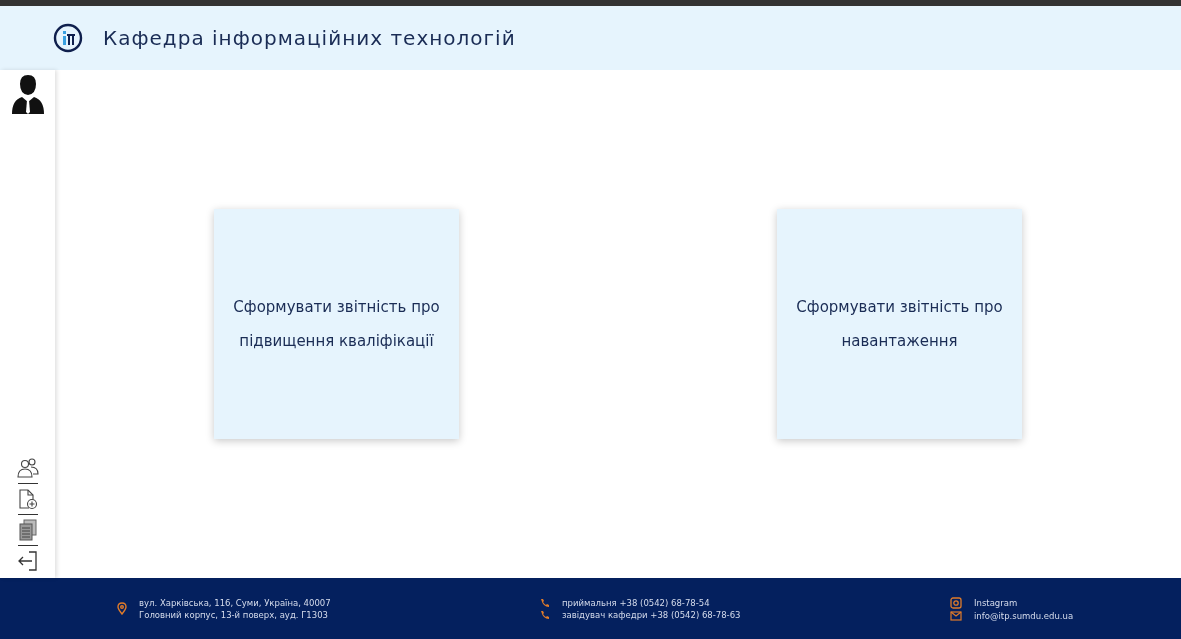  What do you see at coordinates (899, 324) in the screenshot?
I see `report-card: Сформувати звітність про навантаження` at bounding box center [899, 324].